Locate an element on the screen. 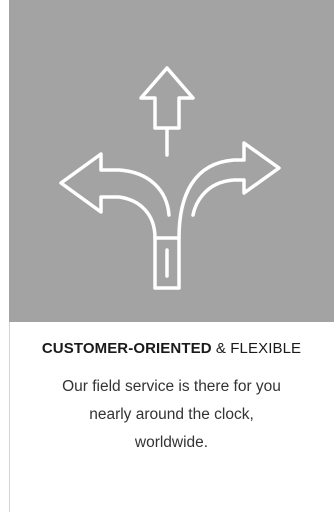  up-arrow-shape is located at coordinates (167, 98).